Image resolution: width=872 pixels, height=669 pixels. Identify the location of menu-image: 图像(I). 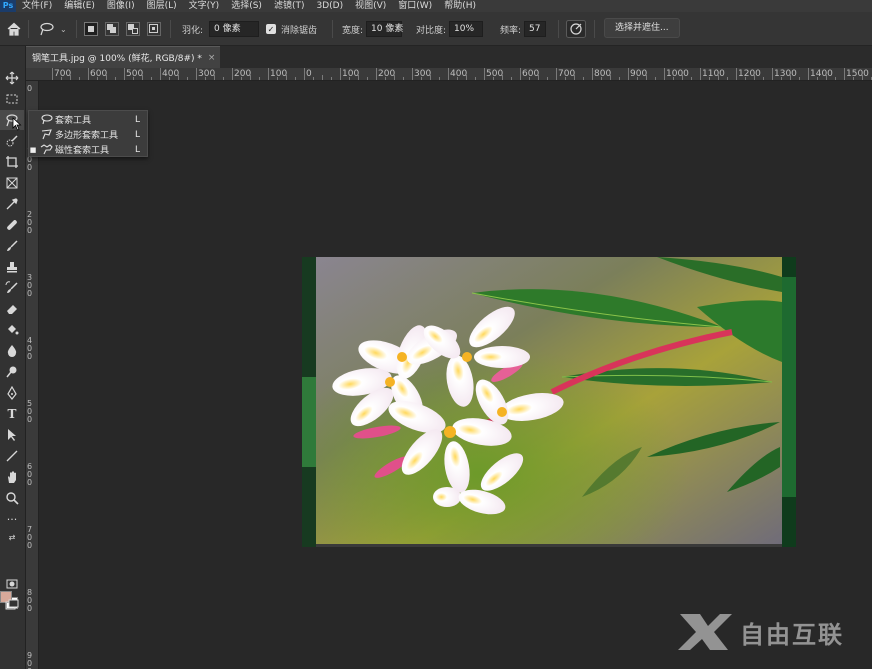
(121, 6).